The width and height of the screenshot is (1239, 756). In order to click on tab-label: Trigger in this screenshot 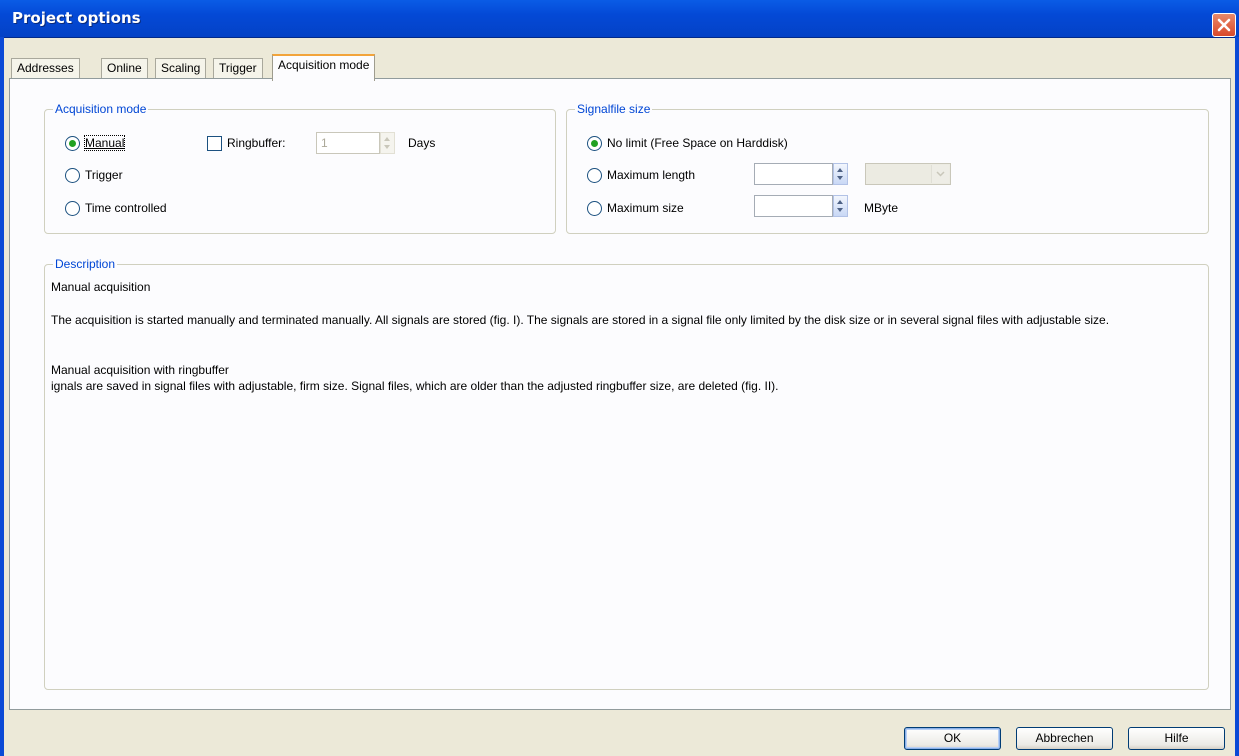, I will do `click(238, 68)`.